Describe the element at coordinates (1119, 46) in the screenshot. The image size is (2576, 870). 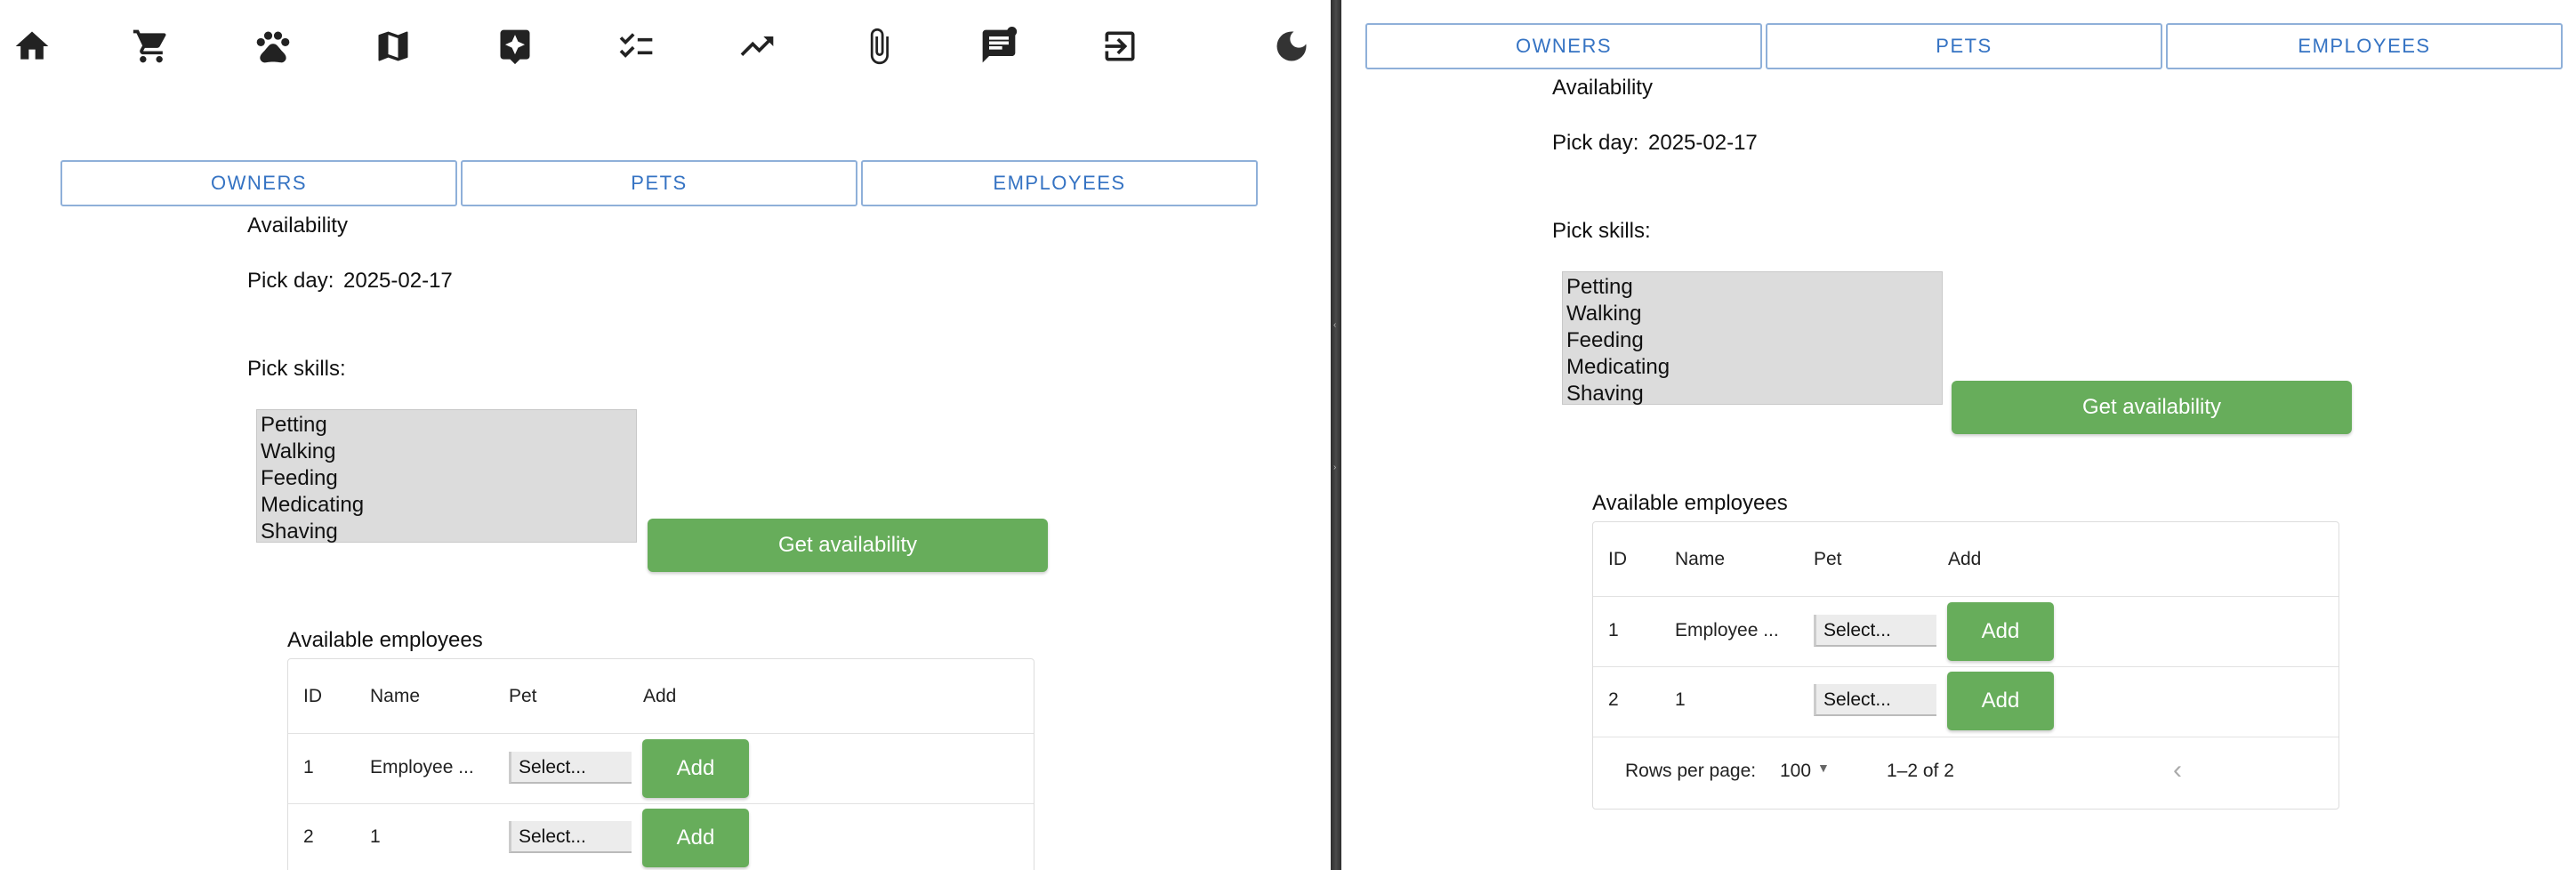
I see `logout-icon` at that location.